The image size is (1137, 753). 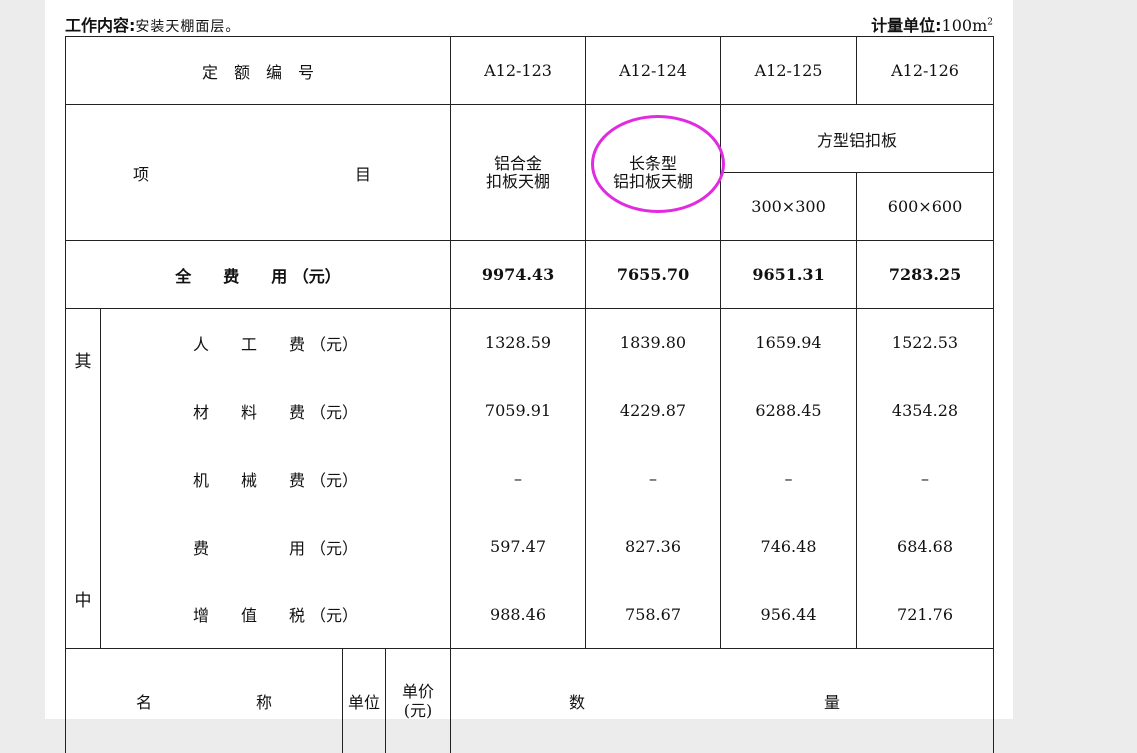 What do you see at coordinates (925, 274) in the screenshot?
I see `total-value: 7283.25` at bounding box center [925, 274].